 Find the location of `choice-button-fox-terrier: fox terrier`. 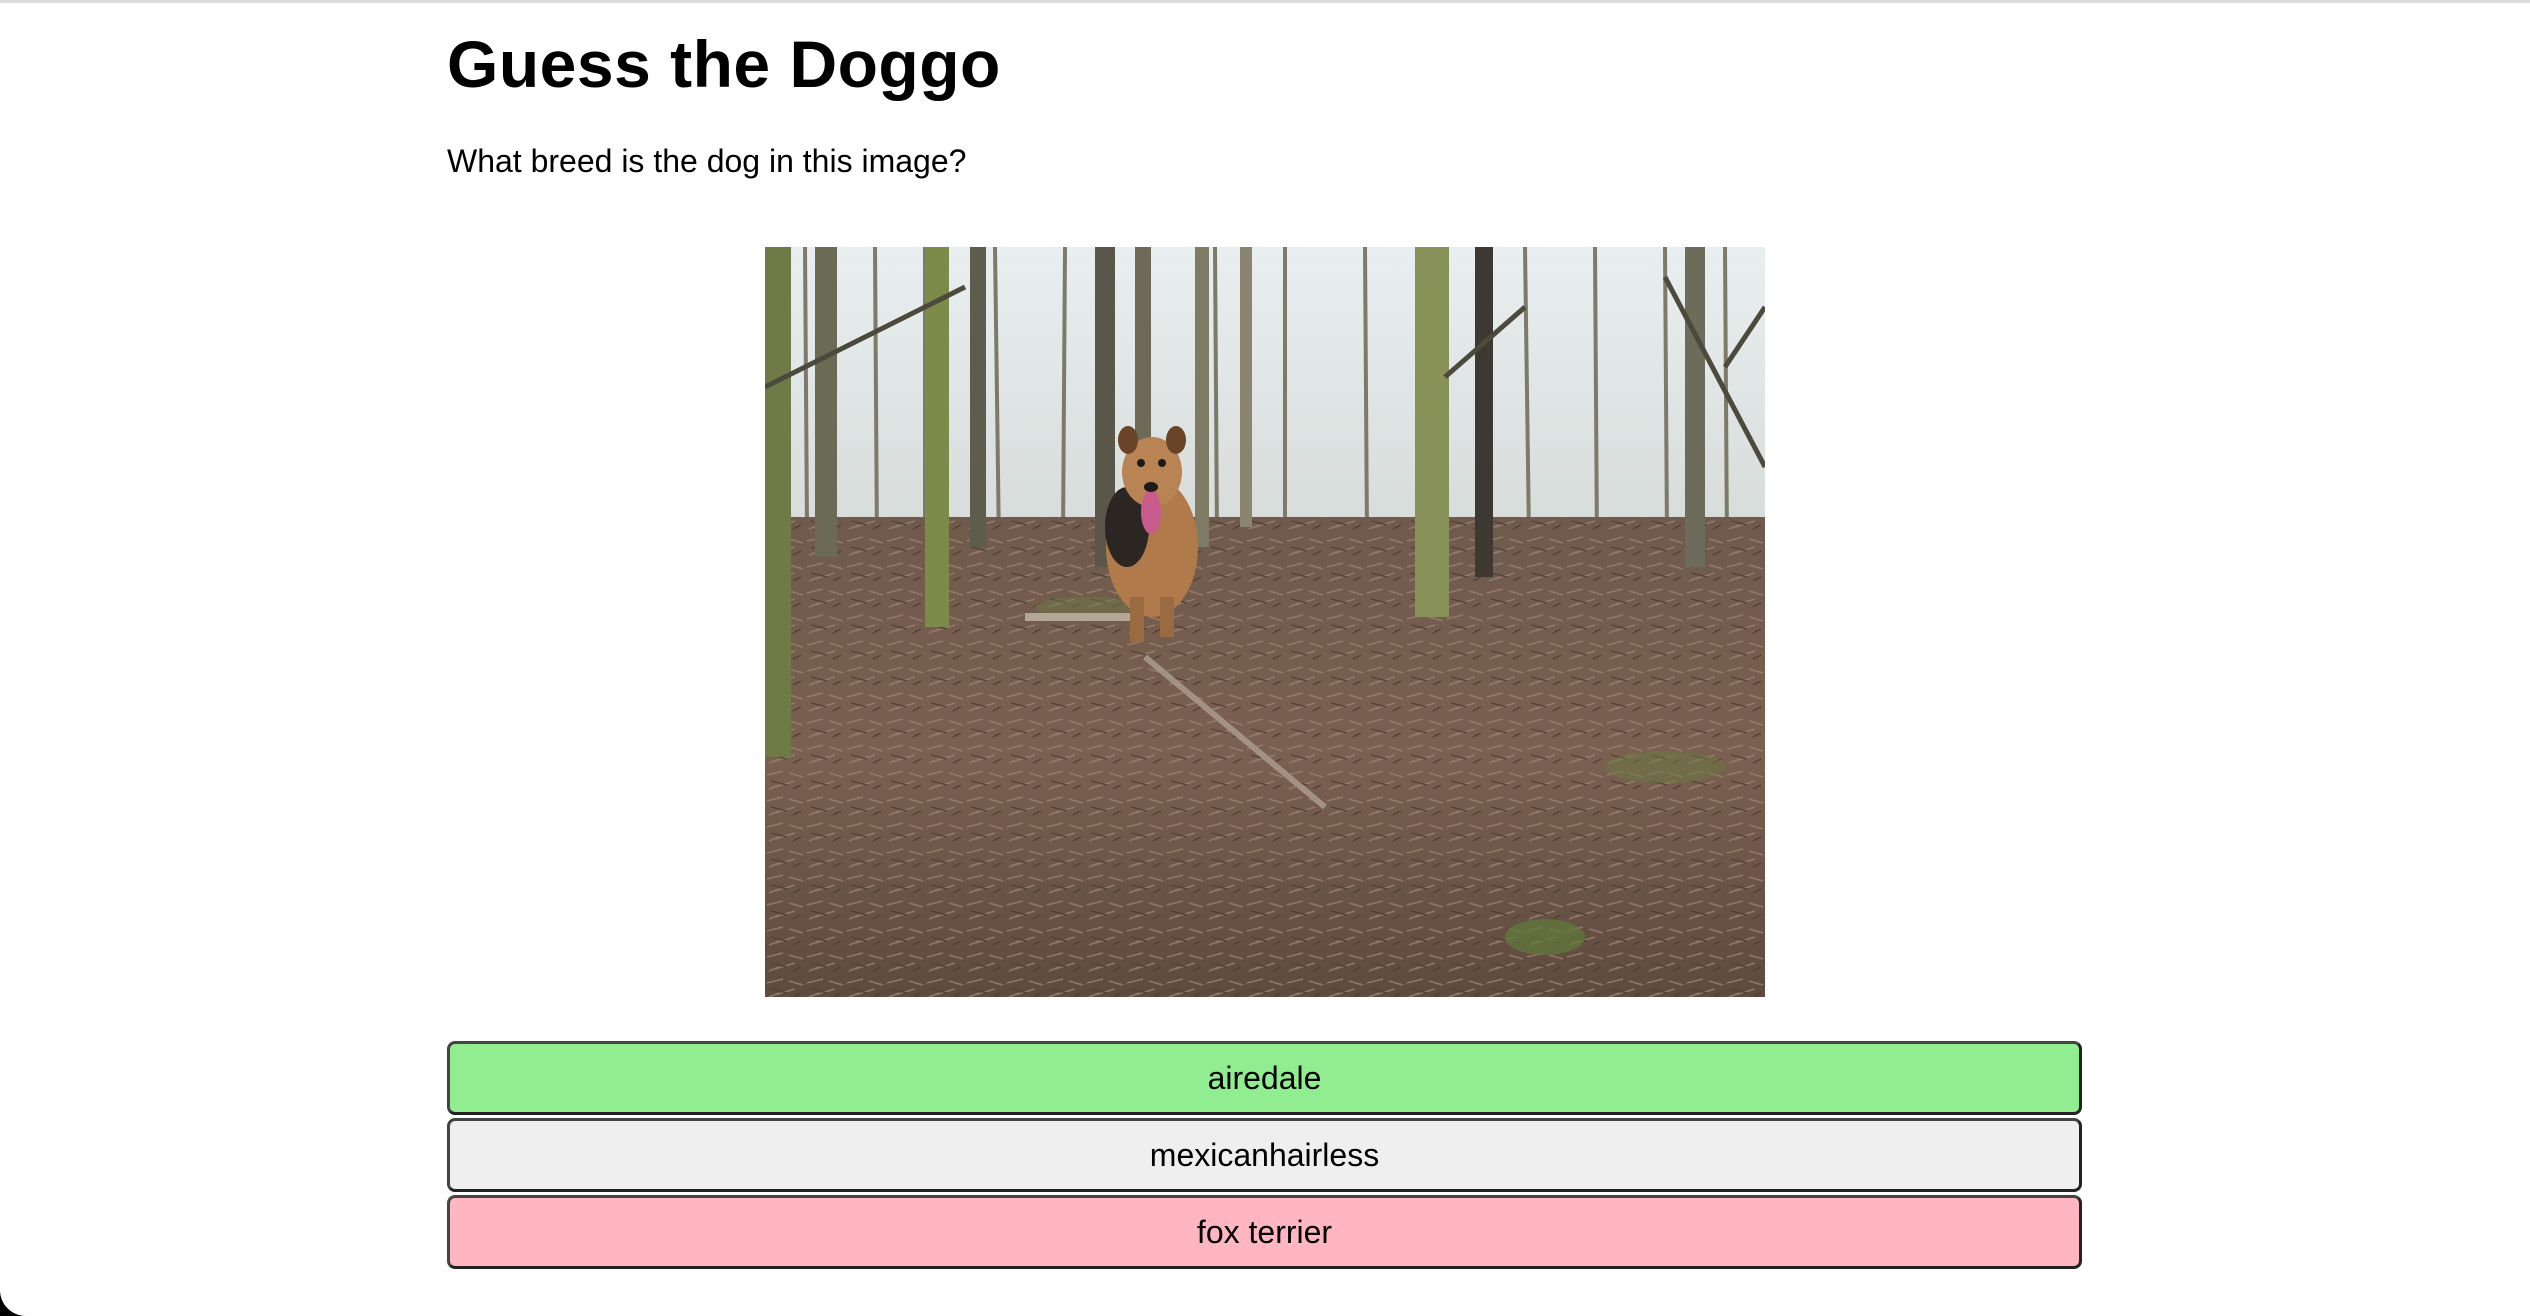

choice-button-fox-terrier: fox terrier is located at coordinates (1264, 1232).